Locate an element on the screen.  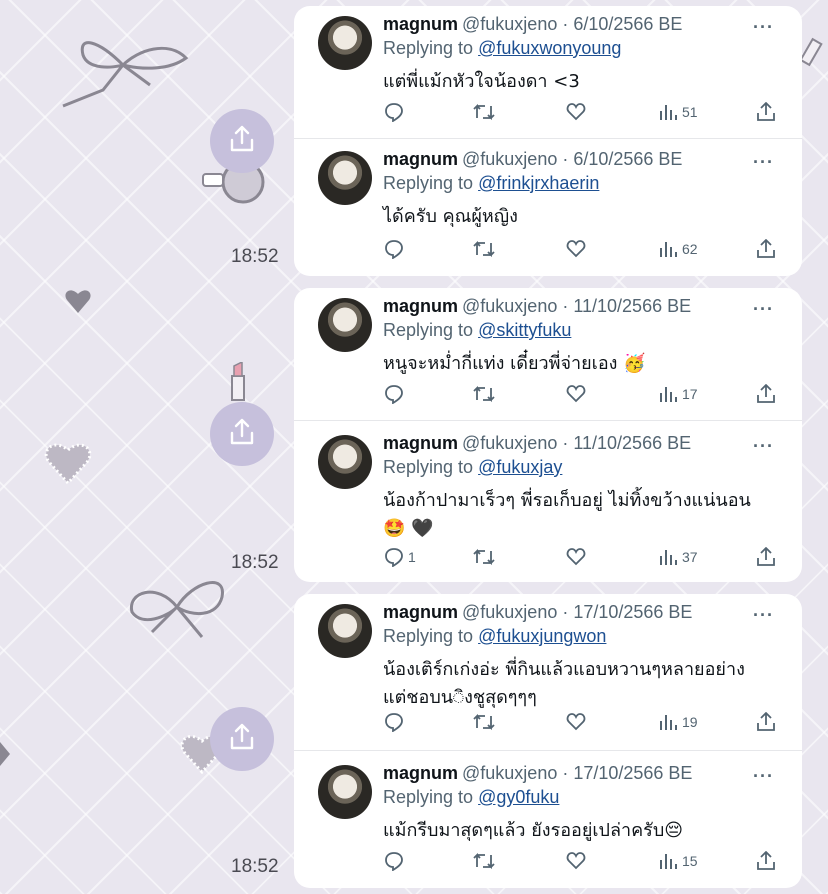
replying-to-link: @fukuxwonyoung is located at coordinates (549, 48).